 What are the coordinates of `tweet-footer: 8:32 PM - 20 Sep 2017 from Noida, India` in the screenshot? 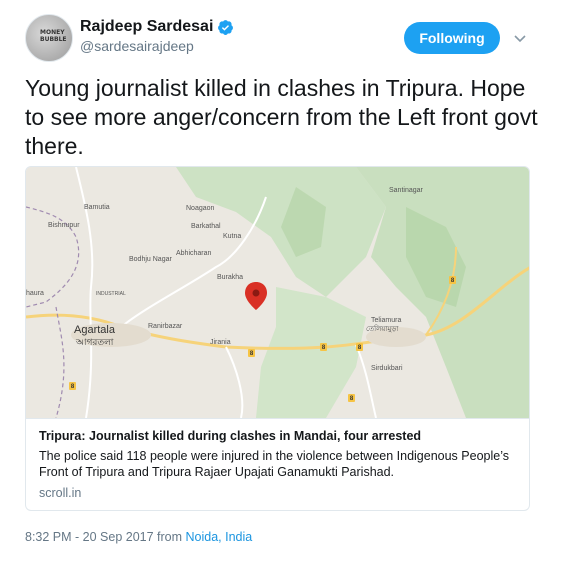 It's located at (138, 537).